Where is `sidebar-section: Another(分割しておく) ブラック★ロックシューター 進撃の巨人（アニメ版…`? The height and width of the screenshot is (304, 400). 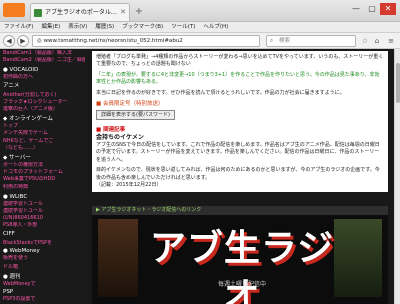
sidebar-section: Another(分割しておく) ブラック★ロックシューター 進撃の巨人（アニメ版… is located at coordinates (44, 103).